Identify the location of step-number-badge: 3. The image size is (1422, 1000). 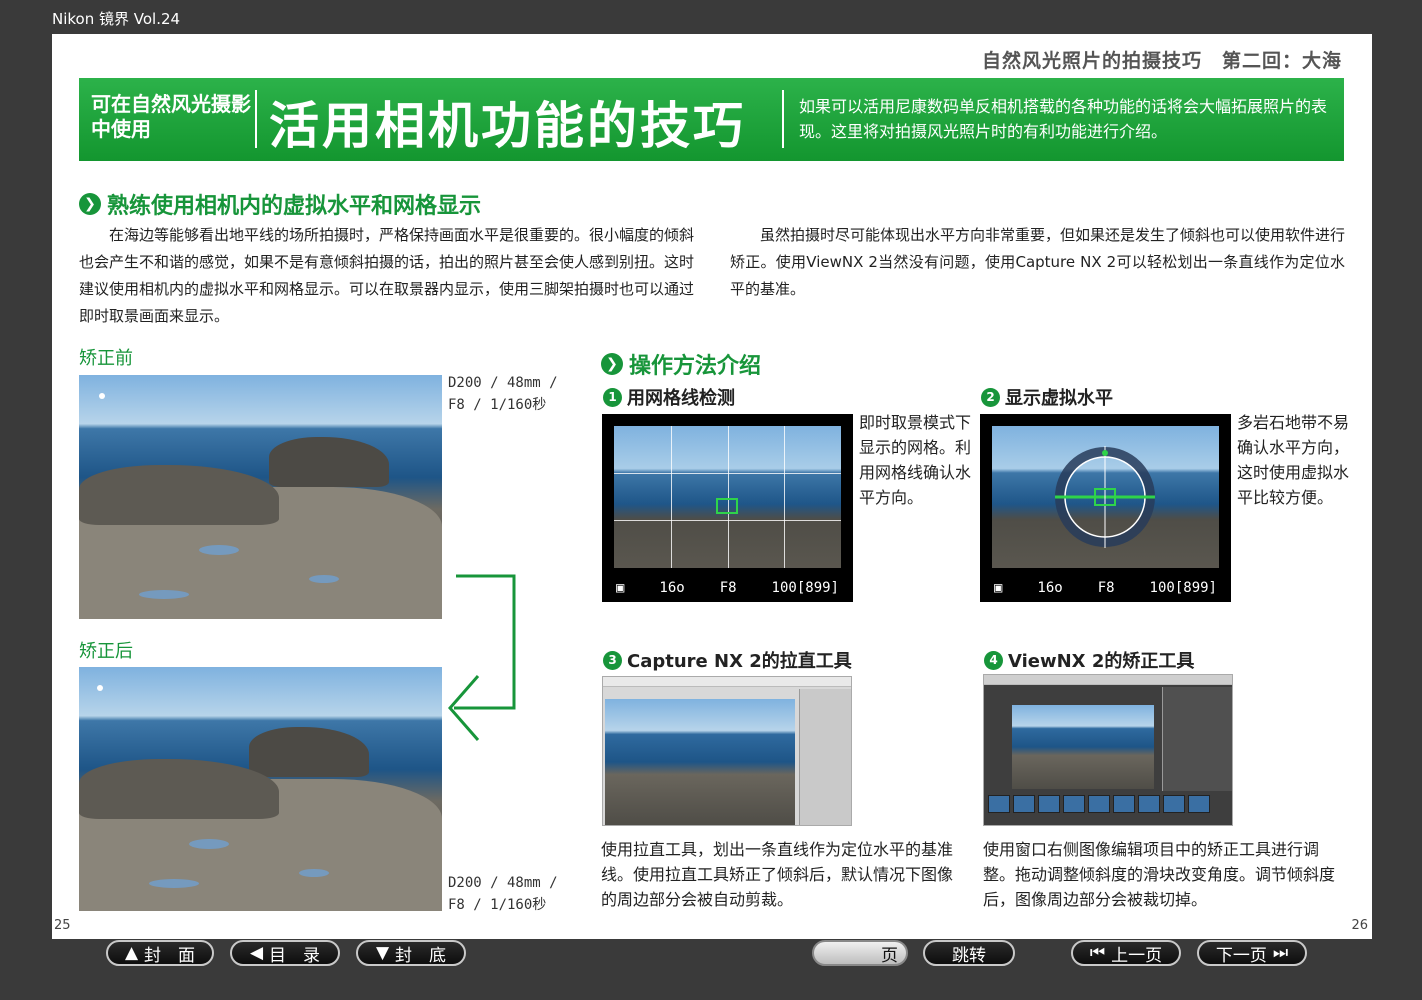
(612, 660).